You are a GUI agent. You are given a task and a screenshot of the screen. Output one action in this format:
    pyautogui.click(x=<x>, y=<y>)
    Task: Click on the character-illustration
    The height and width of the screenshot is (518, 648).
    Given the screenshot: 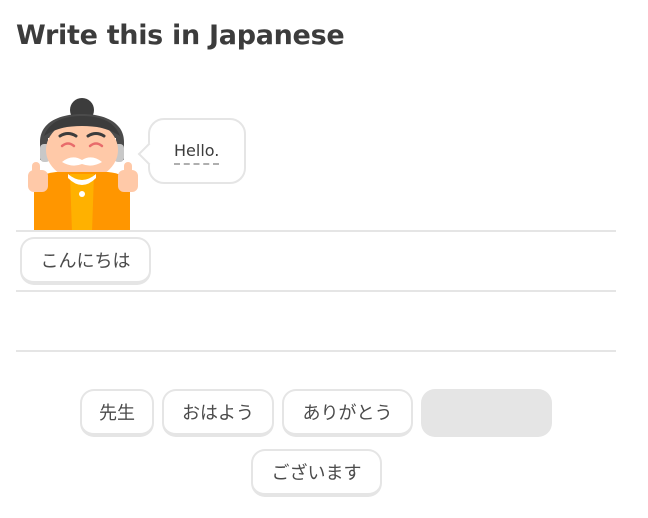 What is the action you would take?
    pyautogui.click(x=83, y=165)
    